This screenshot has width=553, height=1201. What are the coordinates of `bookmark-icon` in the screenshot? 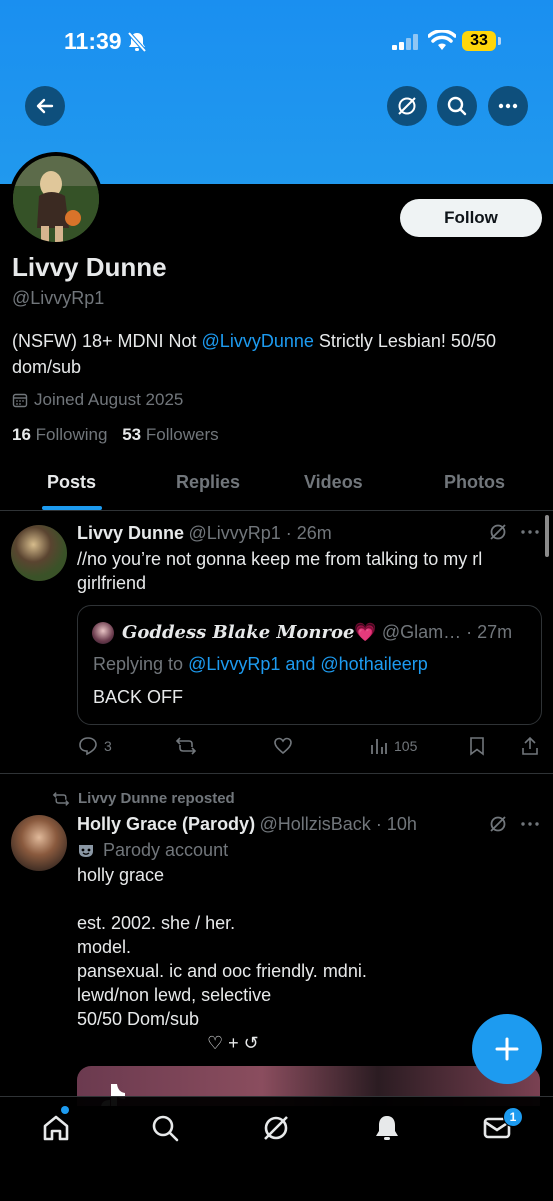 It's located at (477, 746).